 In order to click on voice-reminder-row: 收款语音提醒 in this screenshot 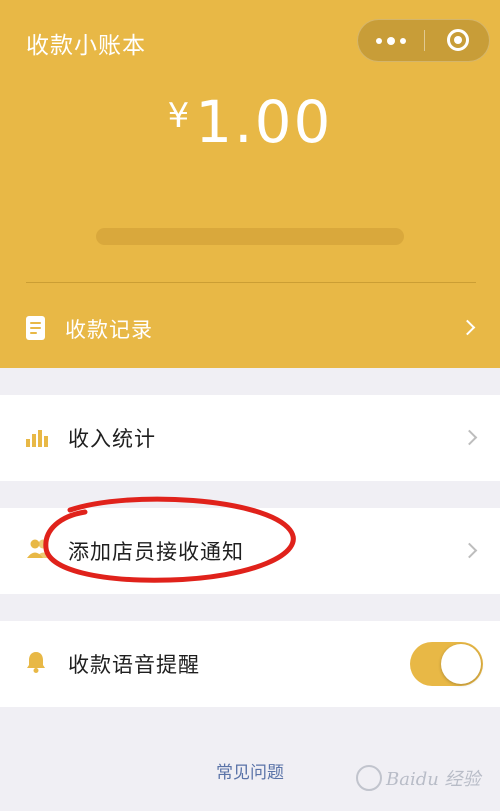, I will do `click(250, 664)`.